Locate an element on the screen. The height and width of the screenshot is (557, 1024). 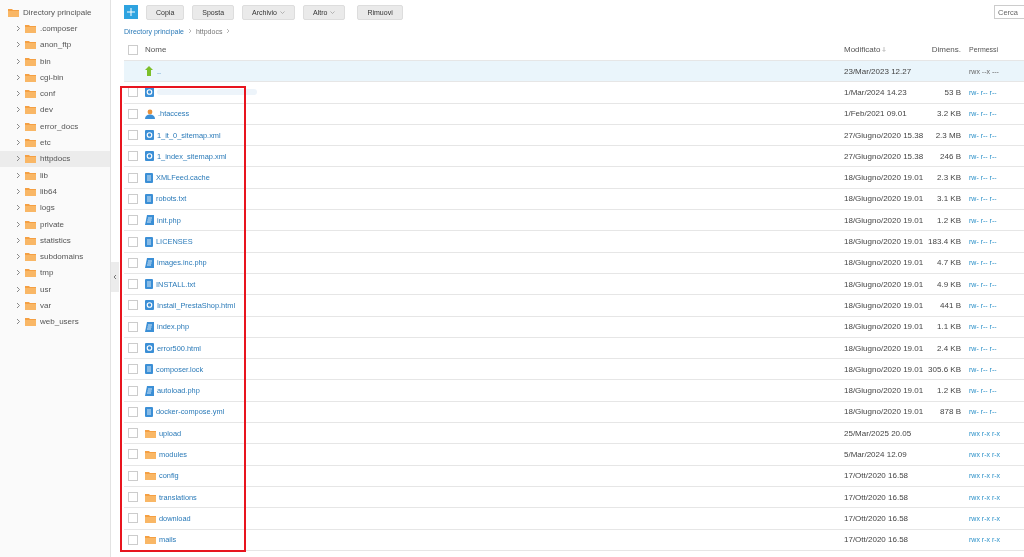
tree-item: lib is located at coordinates (55, 175).